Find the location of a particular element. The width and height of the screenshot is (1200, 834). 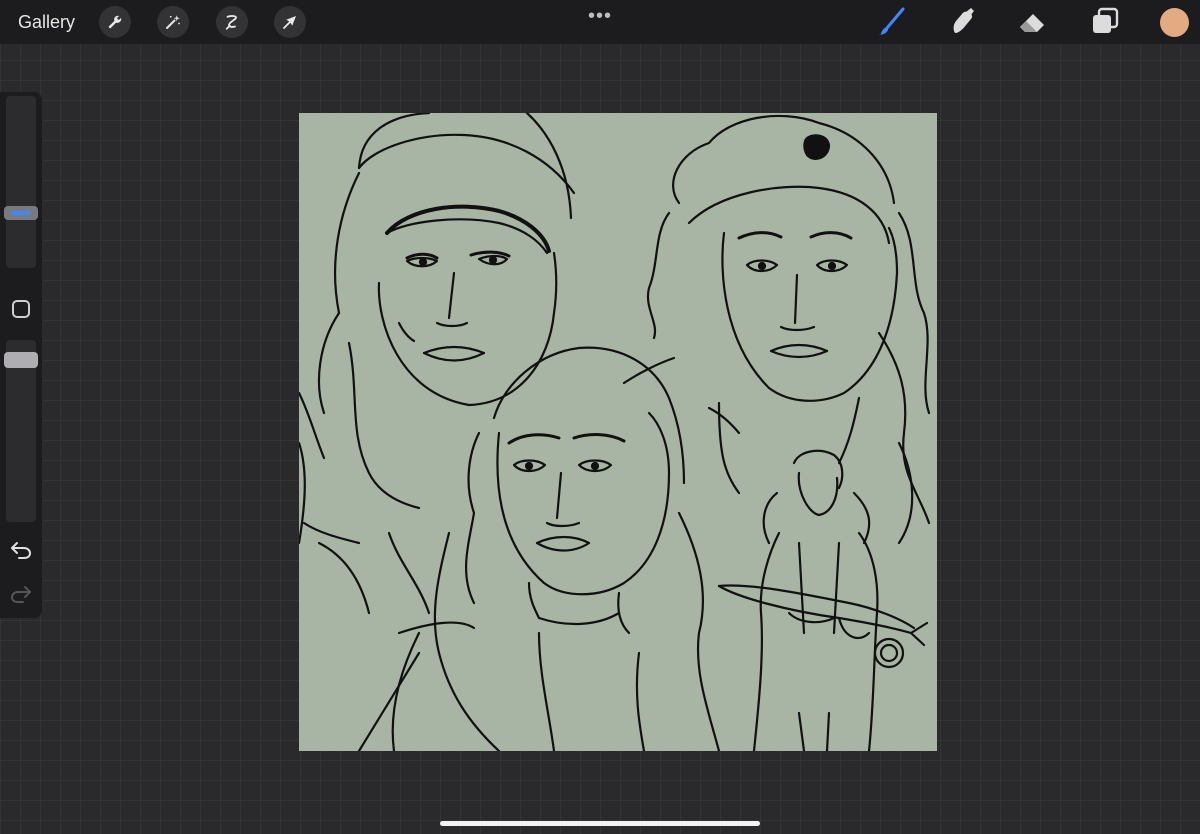

wrench-icon is located at coordinates (115, 22).